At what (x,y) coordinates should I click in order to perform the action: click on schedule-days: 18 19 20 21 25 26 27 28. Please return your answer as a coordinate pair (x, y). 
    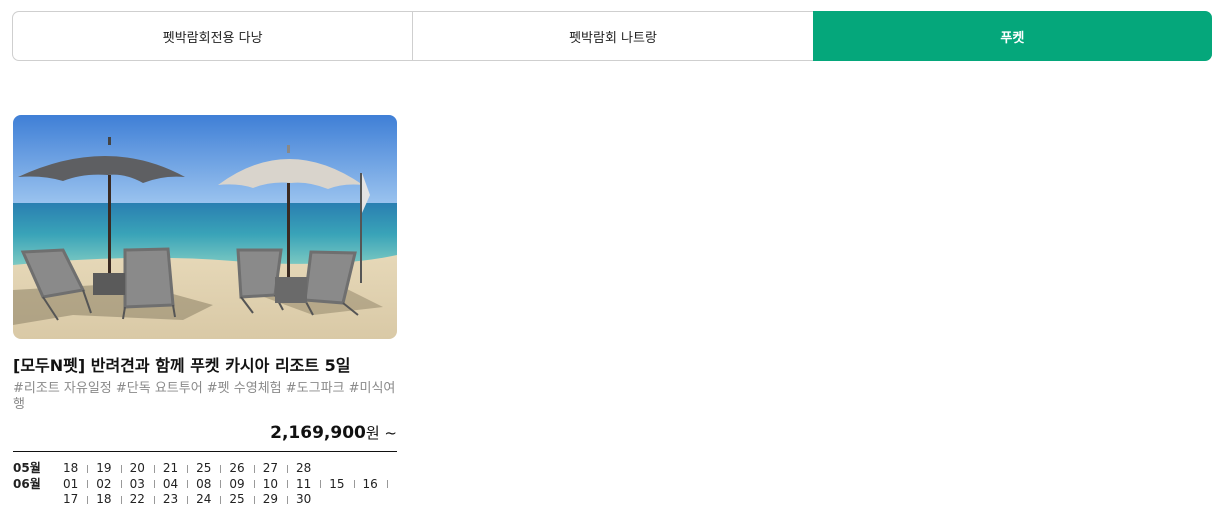
    Looking at the image, I should click on (230, 469).